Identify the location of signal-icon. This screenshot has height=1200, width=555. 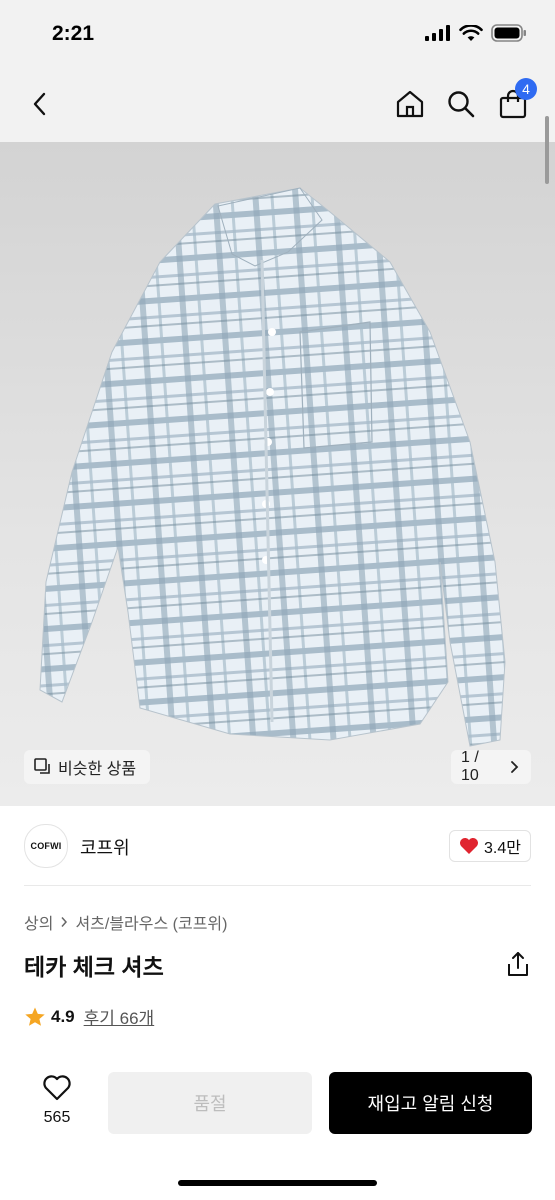
(437, 33).